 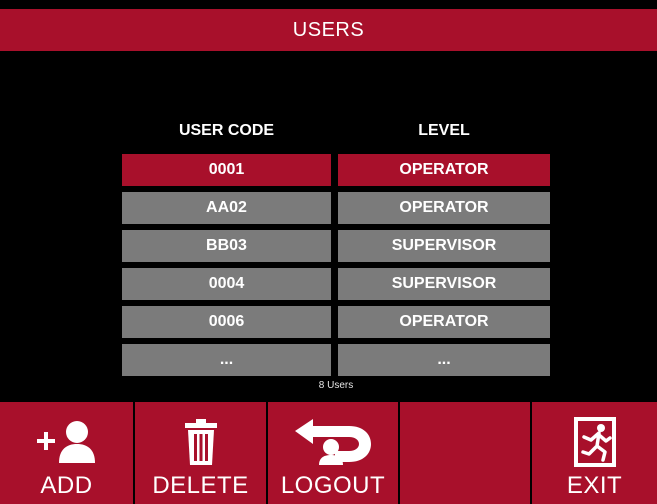 What do you see at coordinates (67, 442) in the screenshot?
I see `add-user-icon` at bounding box center [67, 442].